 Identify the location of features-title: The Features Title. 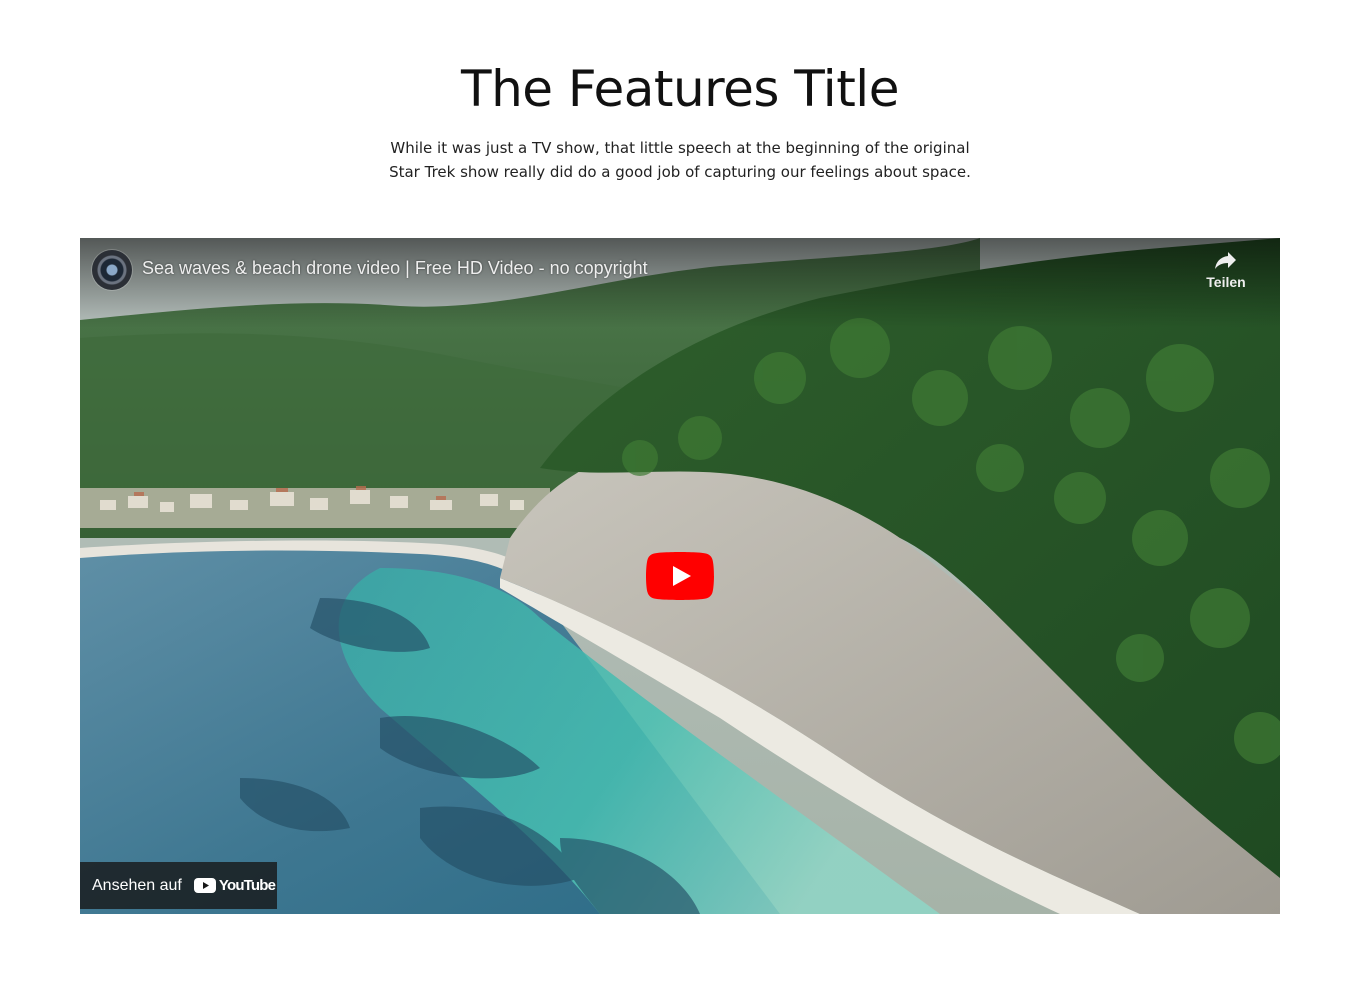
(680, 89).